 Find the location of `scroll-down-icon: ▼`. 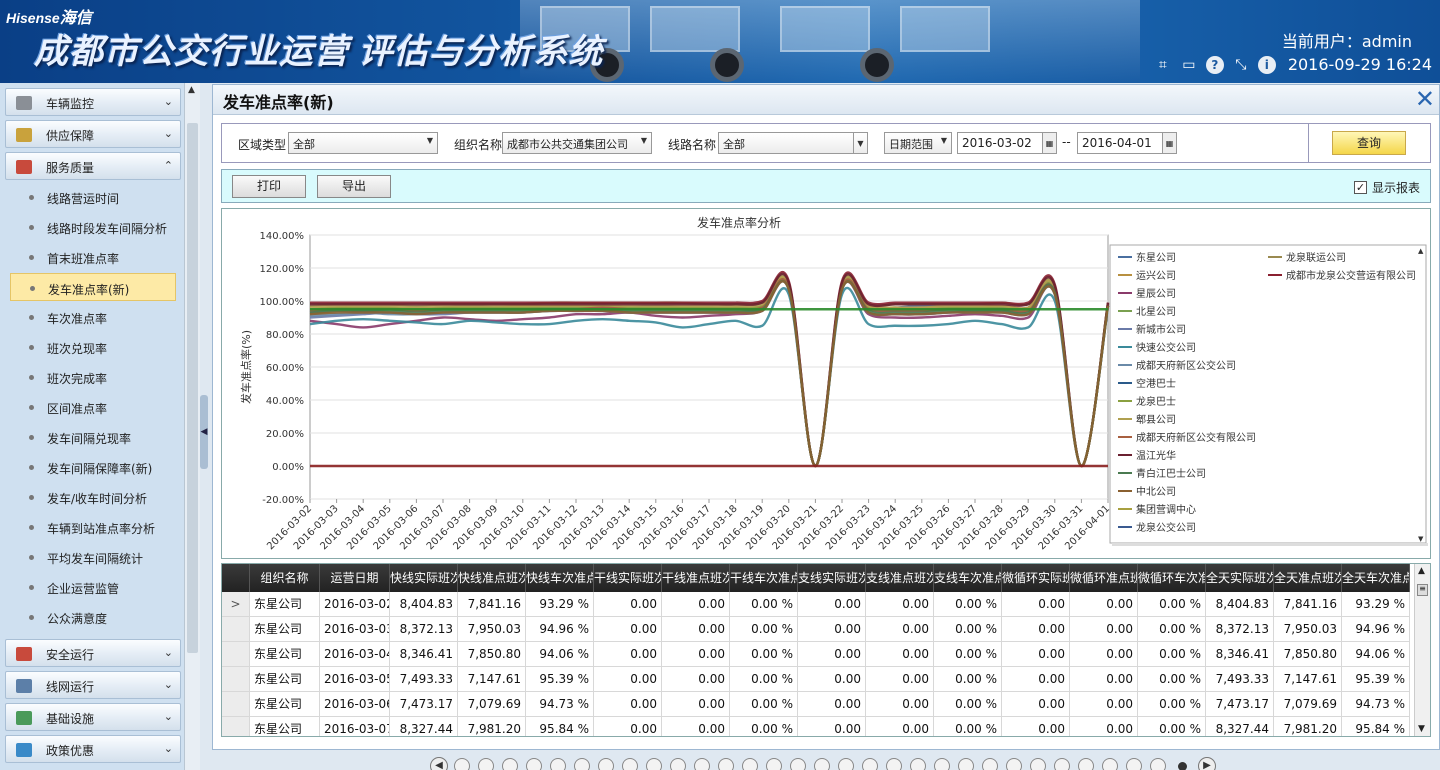

scroll-down-icon: ▼ is located at coordinates (1421, 729).